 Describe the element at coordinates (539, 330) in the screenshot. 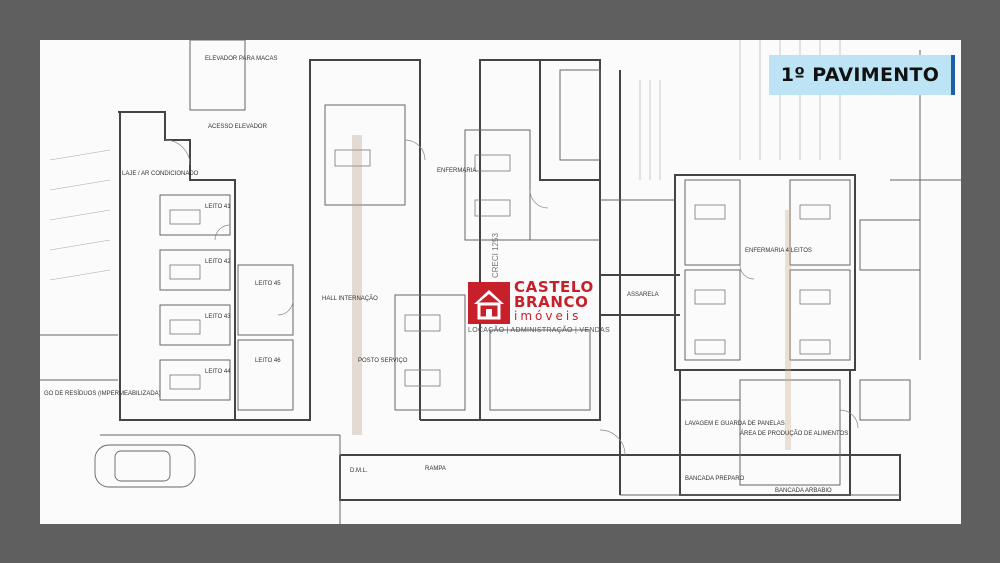

I see `logo-tagline: LOCAÇÃO | ADMINISTRAÇÃO | VENDAS` at that location.